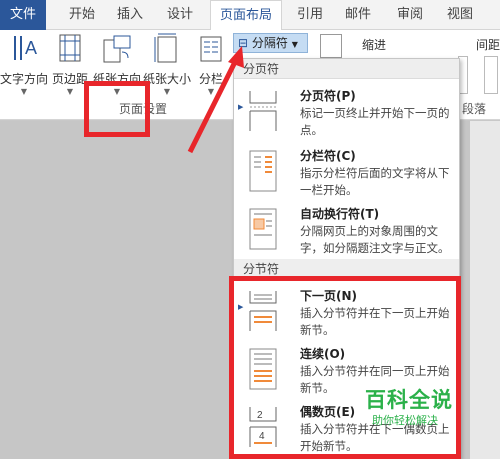  Describe the element at coordinates (460, 15) in the screenshot. I see `tab-view: 视图` at that location.